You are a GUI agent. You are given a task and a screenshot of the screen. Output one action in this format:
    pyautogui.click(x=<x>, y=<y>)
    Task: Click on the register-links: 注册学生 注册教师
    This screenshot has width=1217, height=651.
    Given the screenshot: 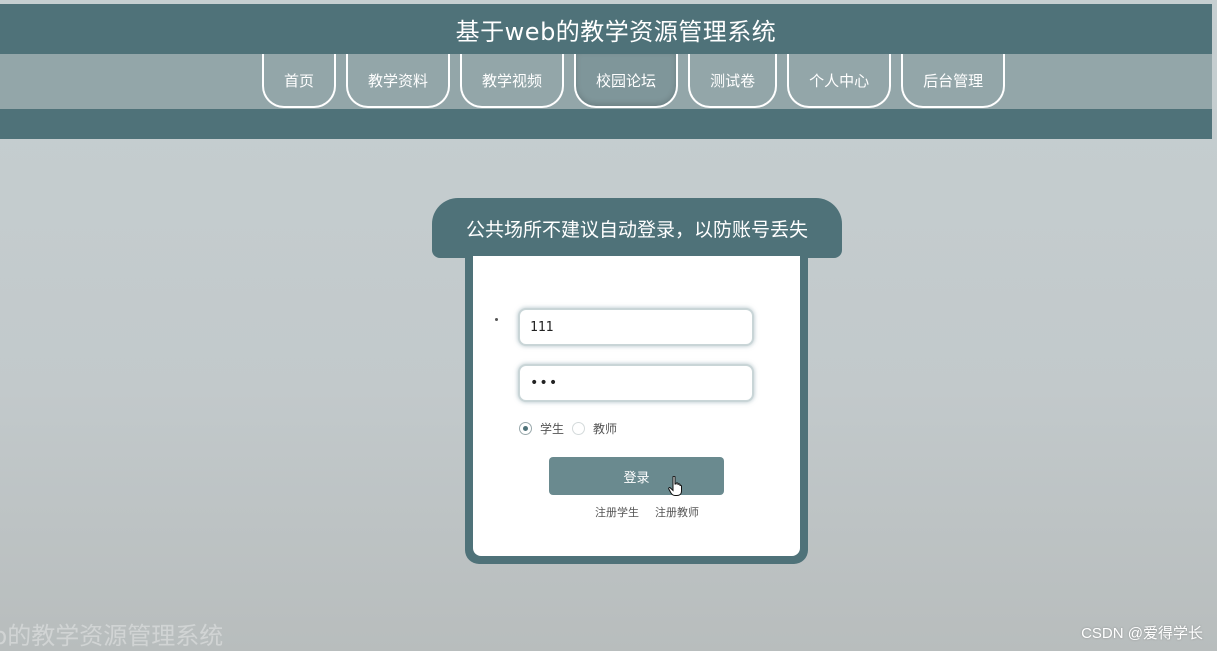 What is the action you would take?
    pyautogui.click(x=647, y=512)
    